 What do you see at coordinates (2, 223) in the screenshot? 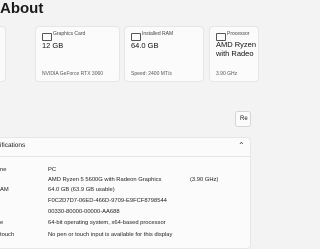
I see `spec-label: e` at bounding box center [2, 223].